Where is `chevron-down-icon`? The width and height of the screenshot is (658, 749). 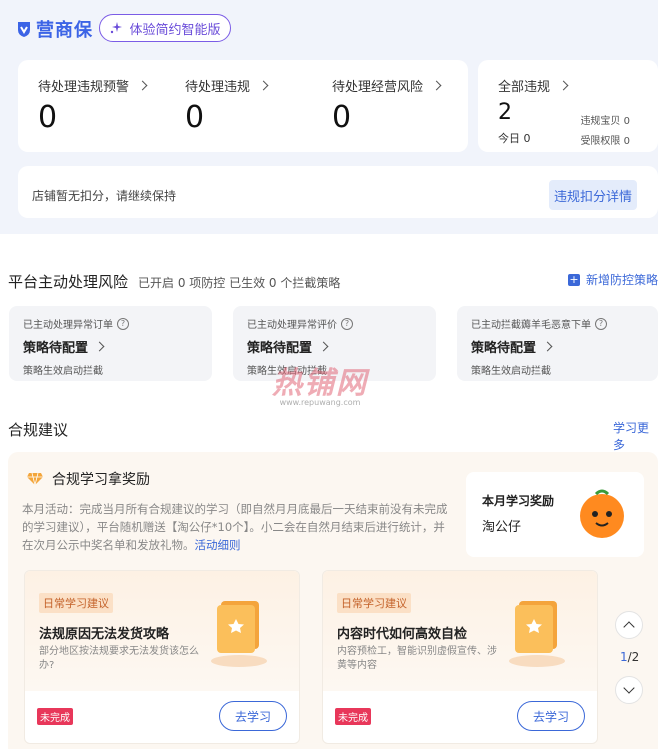
chevron-down-icon is located at coordinates (629, 688).